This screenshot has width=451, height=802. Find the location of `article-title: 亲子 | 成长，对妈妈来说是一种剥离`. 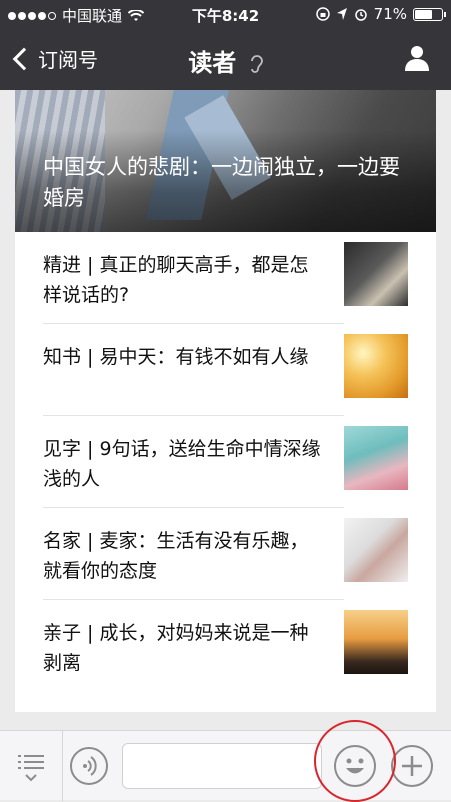

article-title: 亲子 | 成长，对妈妈来说是一种剥离 is located at coordinates (176, 648).